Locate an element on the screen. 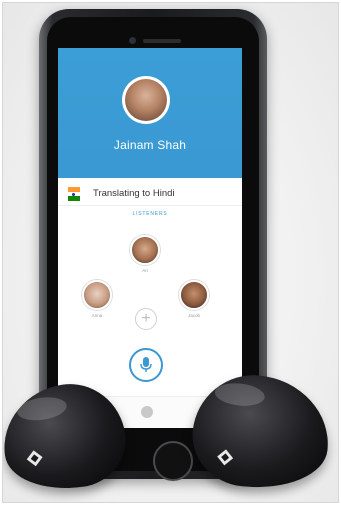  translation-row: Translating to Hindi is located at coordinates (150, 194).